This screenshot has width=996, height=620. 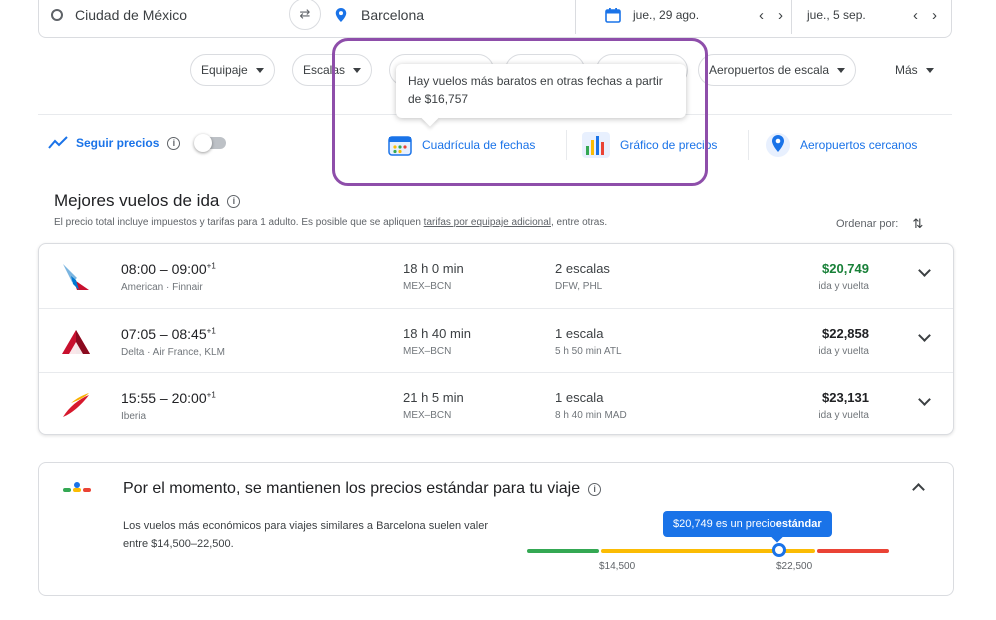 What do you see at coordinates (591, 405) in the screenshot?
I see `flight-stops: 1 escala 8 h 40 min MAD` at bounding box center [591, 405].